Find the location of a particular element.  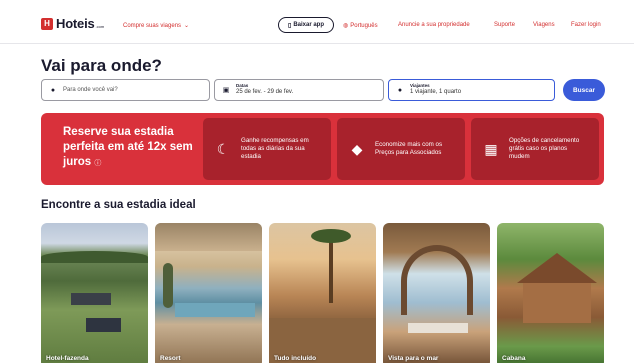

download-app-label: Baixar app is located at coordinates (308, 25).